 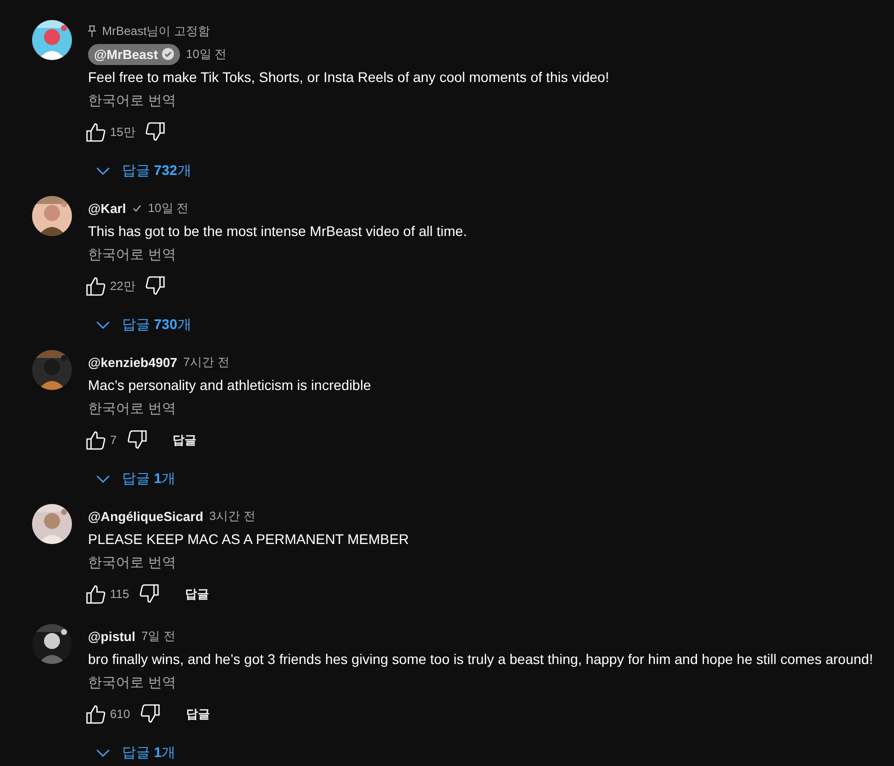 I want to click on comment-text: This has got to be the most intense MrBeast video of all time., so click(x=277, y=231).